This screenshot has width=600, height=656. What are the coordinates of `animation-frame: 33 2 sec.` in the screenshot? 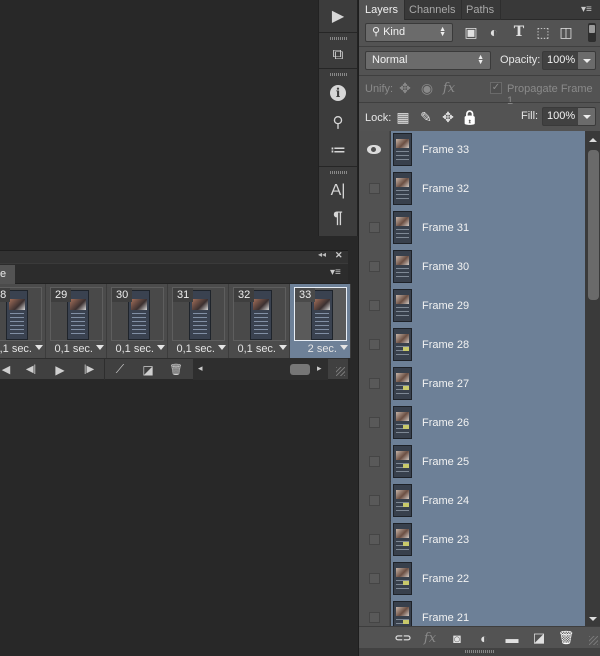 It's located at (320, 321).